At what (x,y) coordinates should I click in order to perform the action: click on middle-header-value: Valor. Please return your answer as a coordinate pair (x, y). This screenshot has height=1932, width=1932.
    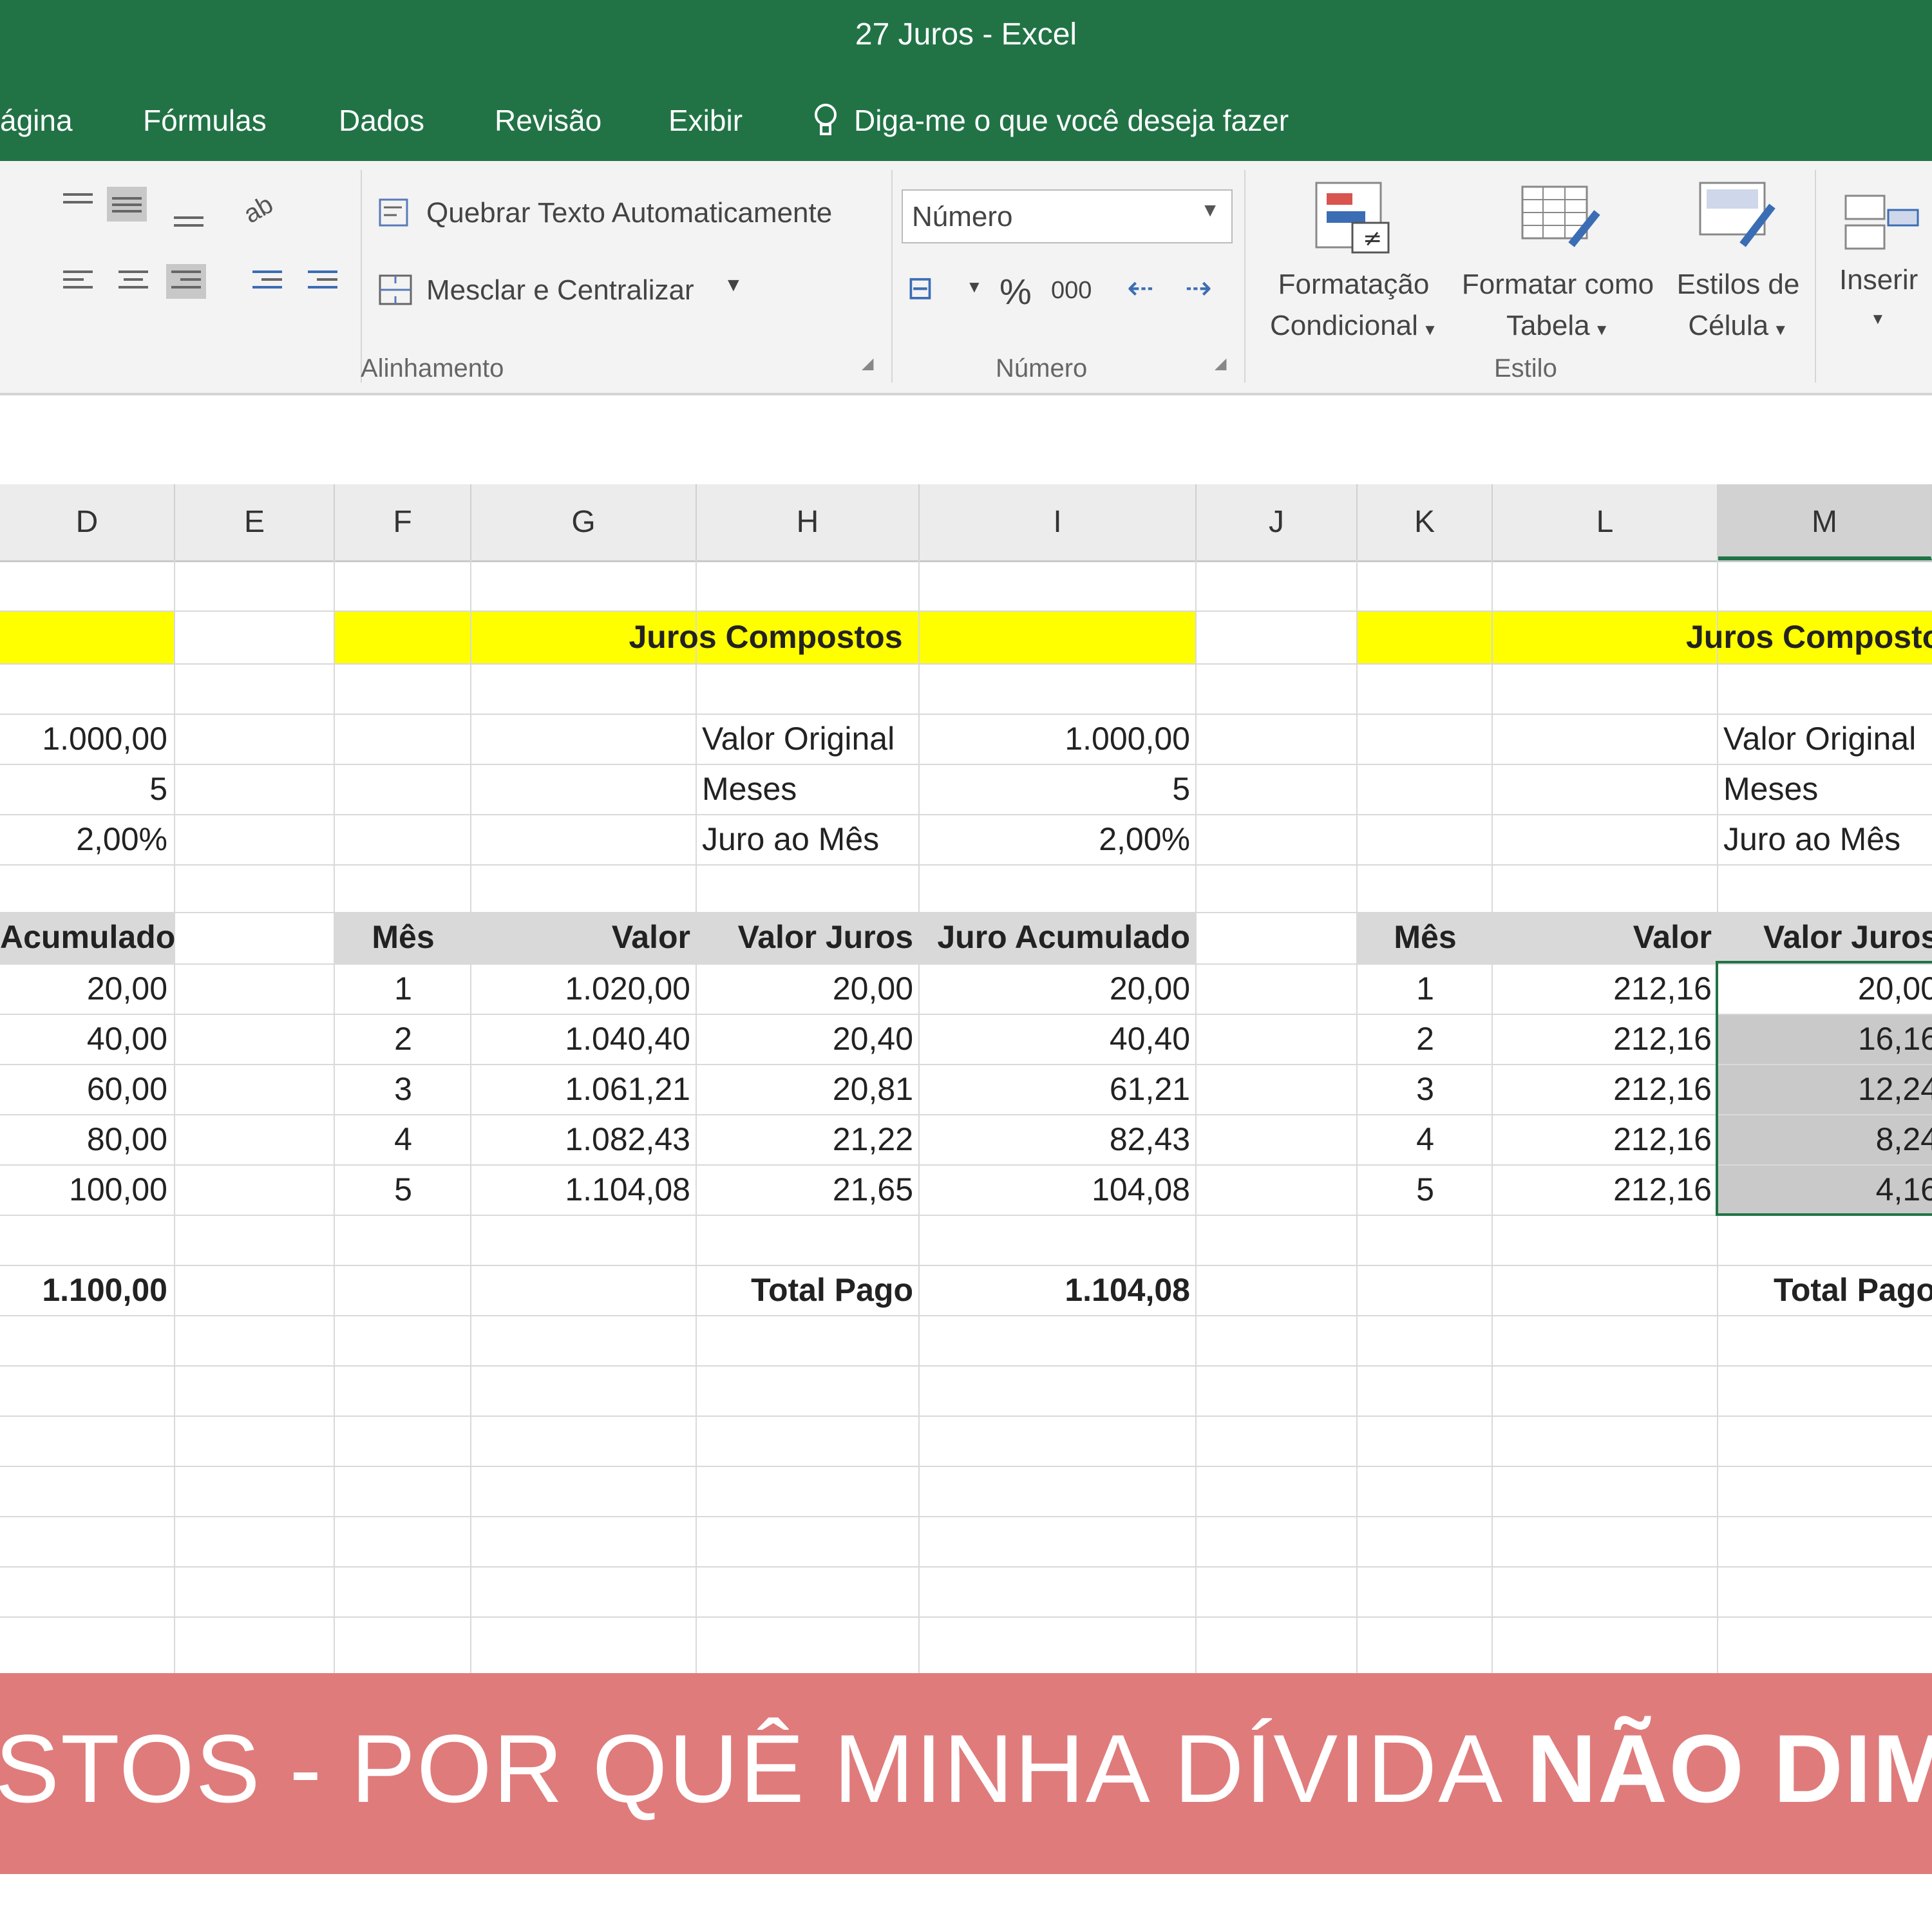
    Looking at the image, I should click on (580, 937).